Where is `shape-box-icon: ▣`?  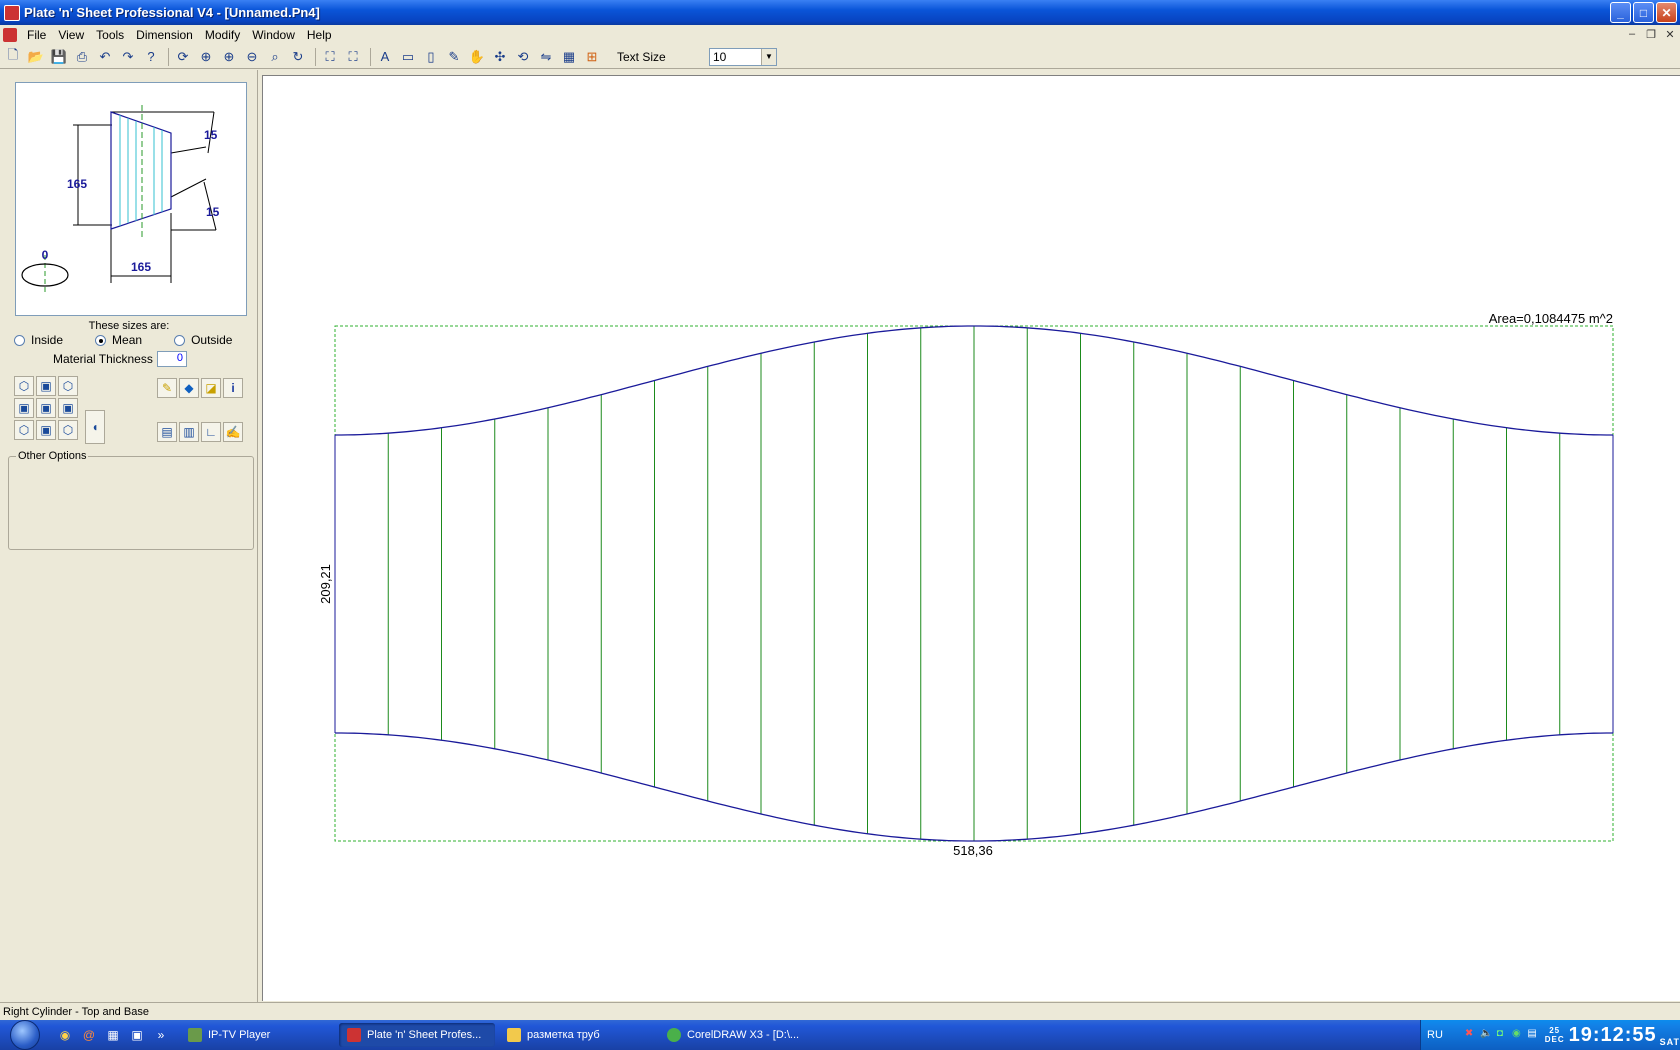 shape-box-icon: ▣ is located at coordinates (46, 386).